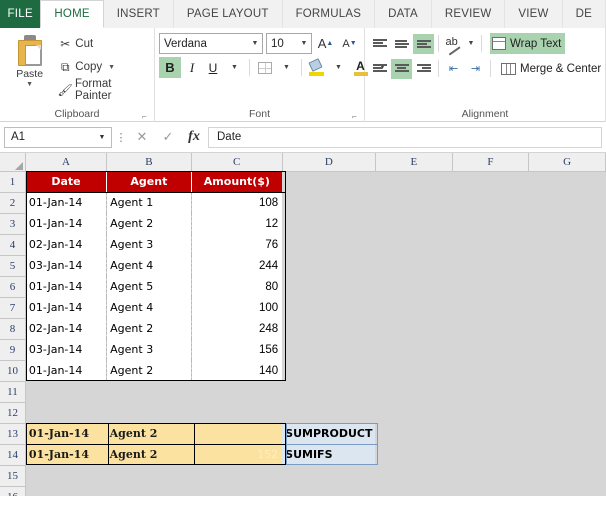  I want to click on column-header-a: A, so click(66, 162).